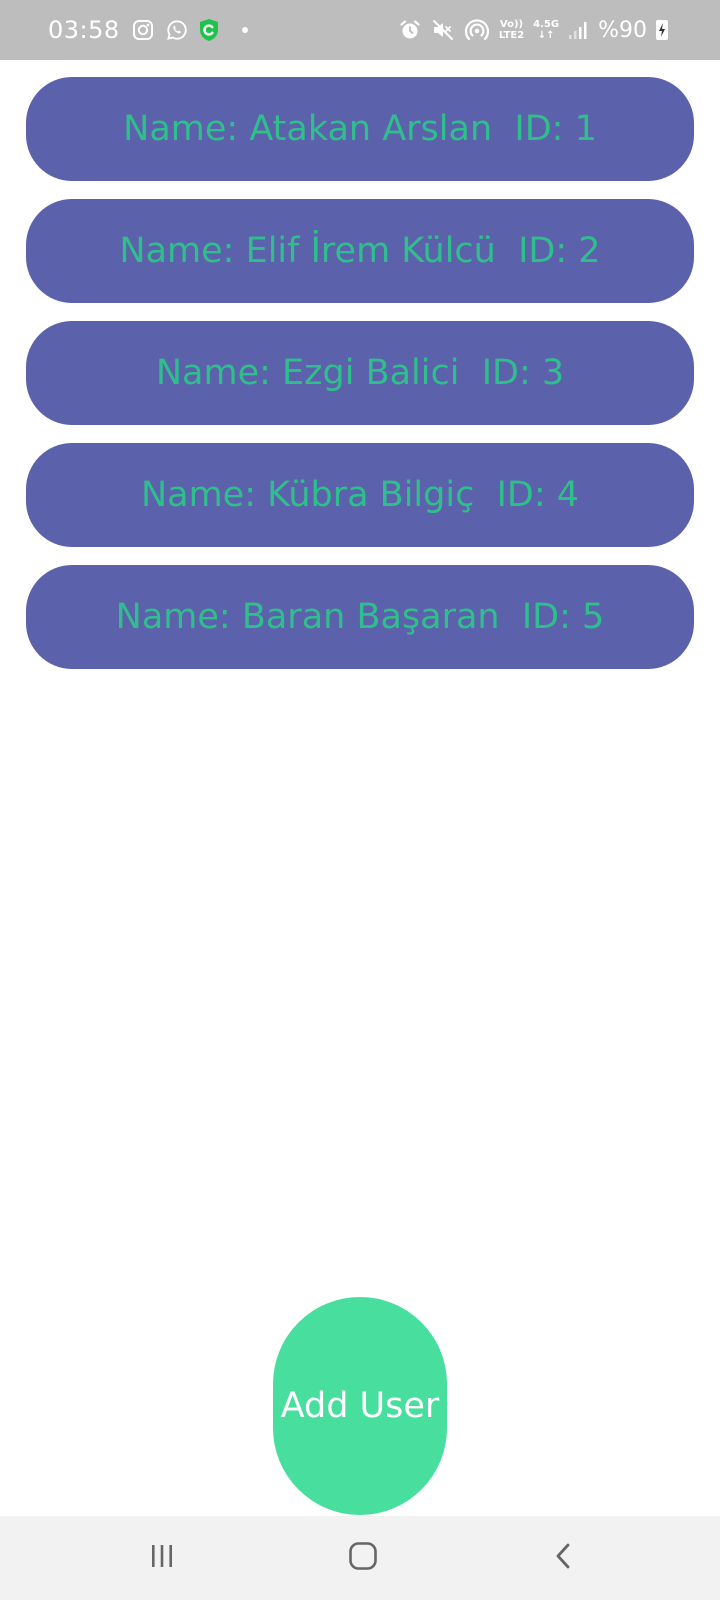  I want to click on user-card-1: Name: Atakan Arslan ID: 1, so click(360, 129).